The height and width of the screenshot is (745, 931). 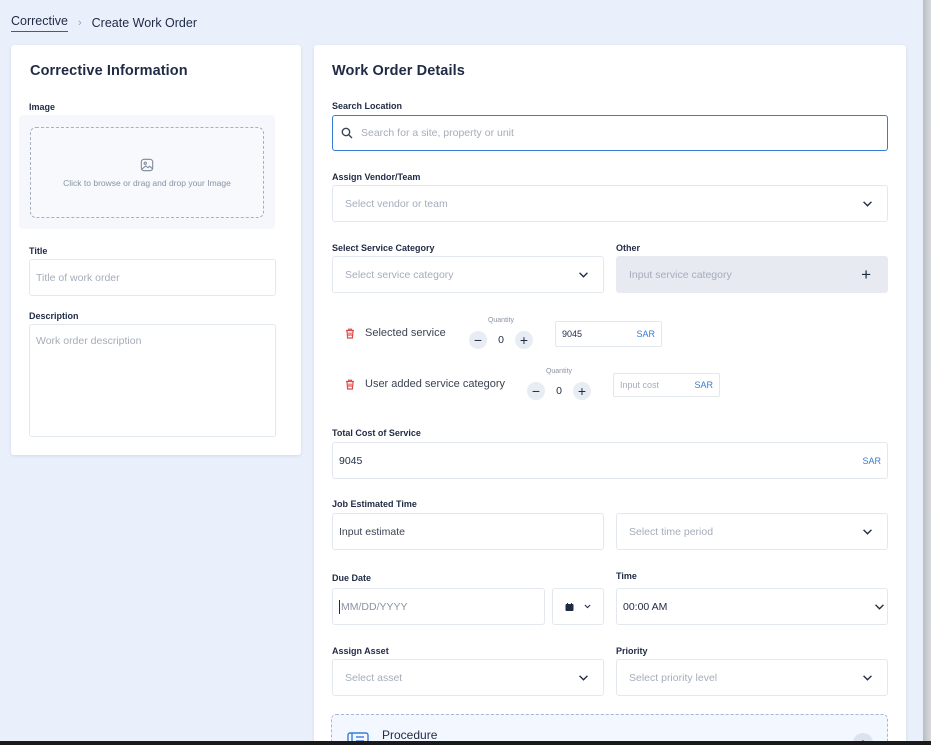 I want to click on time-label: Time, so click(x=626, y=576).